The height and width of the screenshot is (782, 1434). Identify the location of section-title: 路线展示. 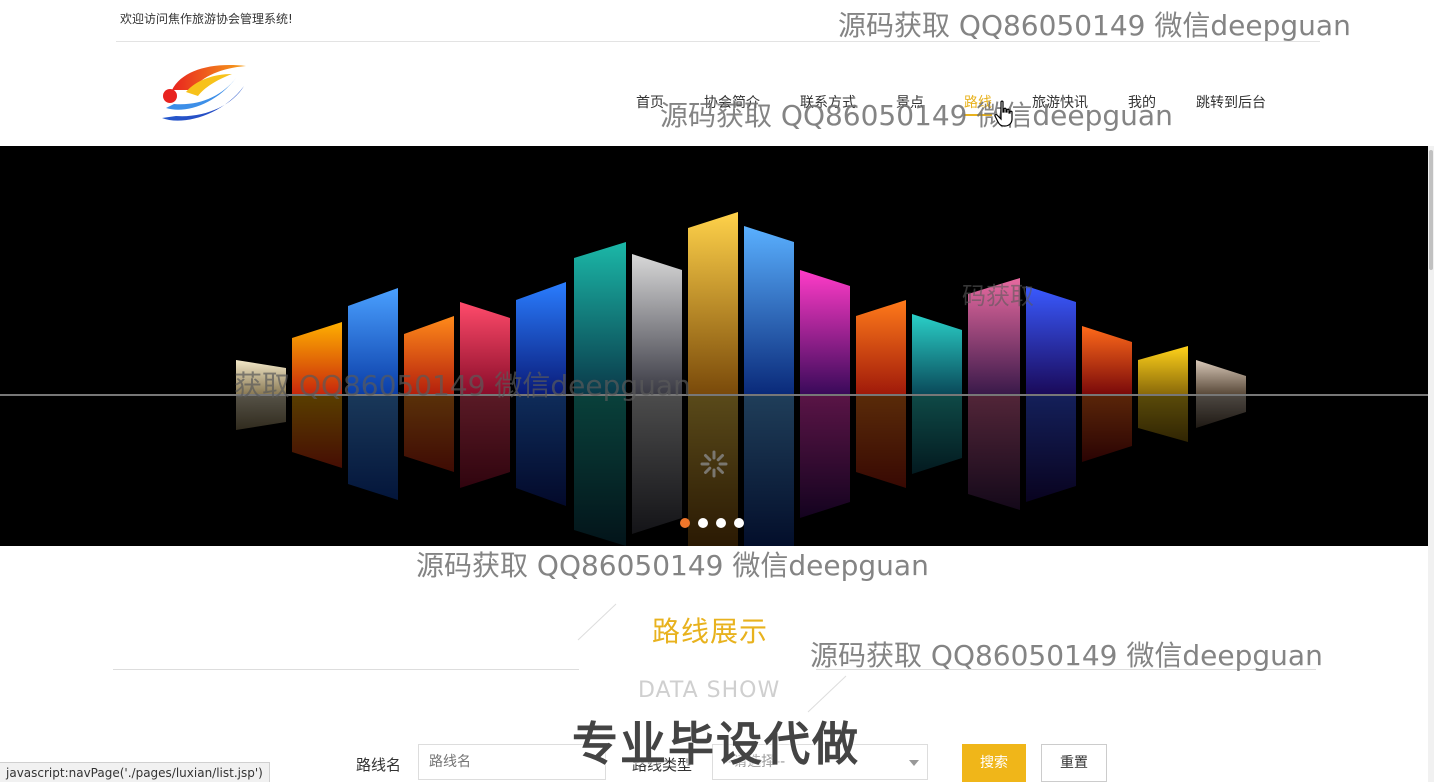
(710, 631).